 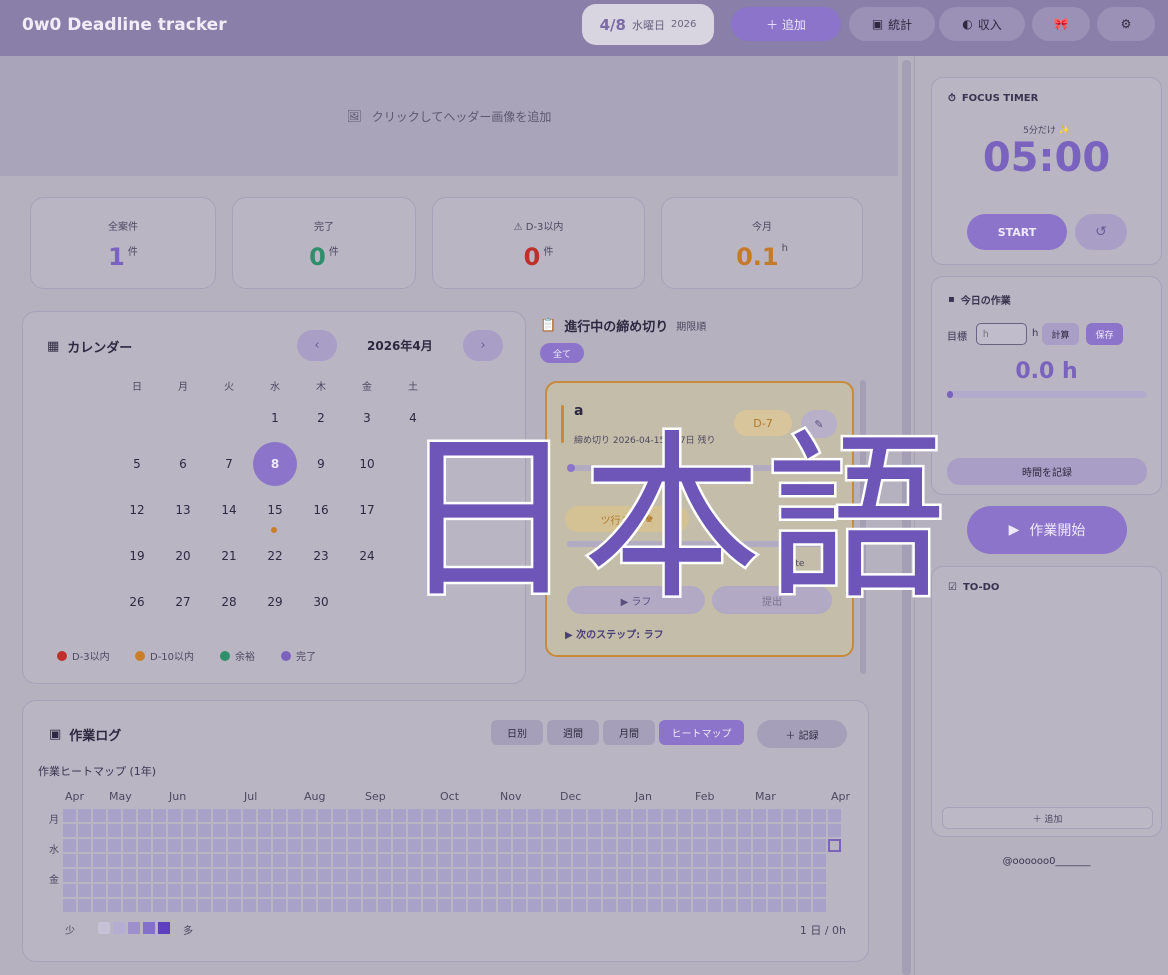 What do you see at coordinates (321, 418) in the screenshot?
I see `calendar-day: 2` at bounding box center [321, 418].